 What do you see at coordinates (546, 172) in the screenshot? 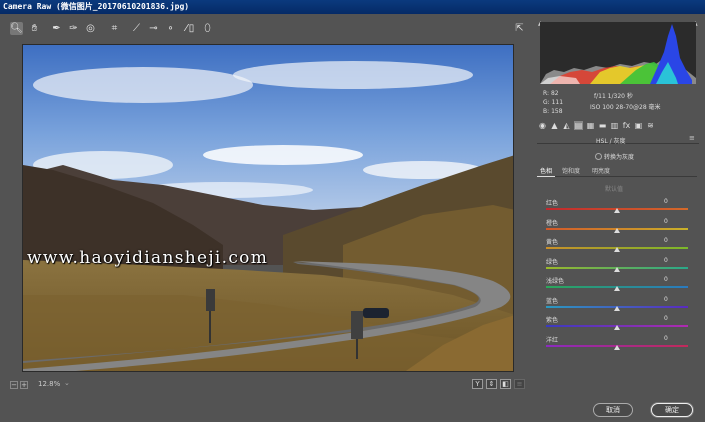
I see `tab-hue: 色相` at bounding box center [546, 172].